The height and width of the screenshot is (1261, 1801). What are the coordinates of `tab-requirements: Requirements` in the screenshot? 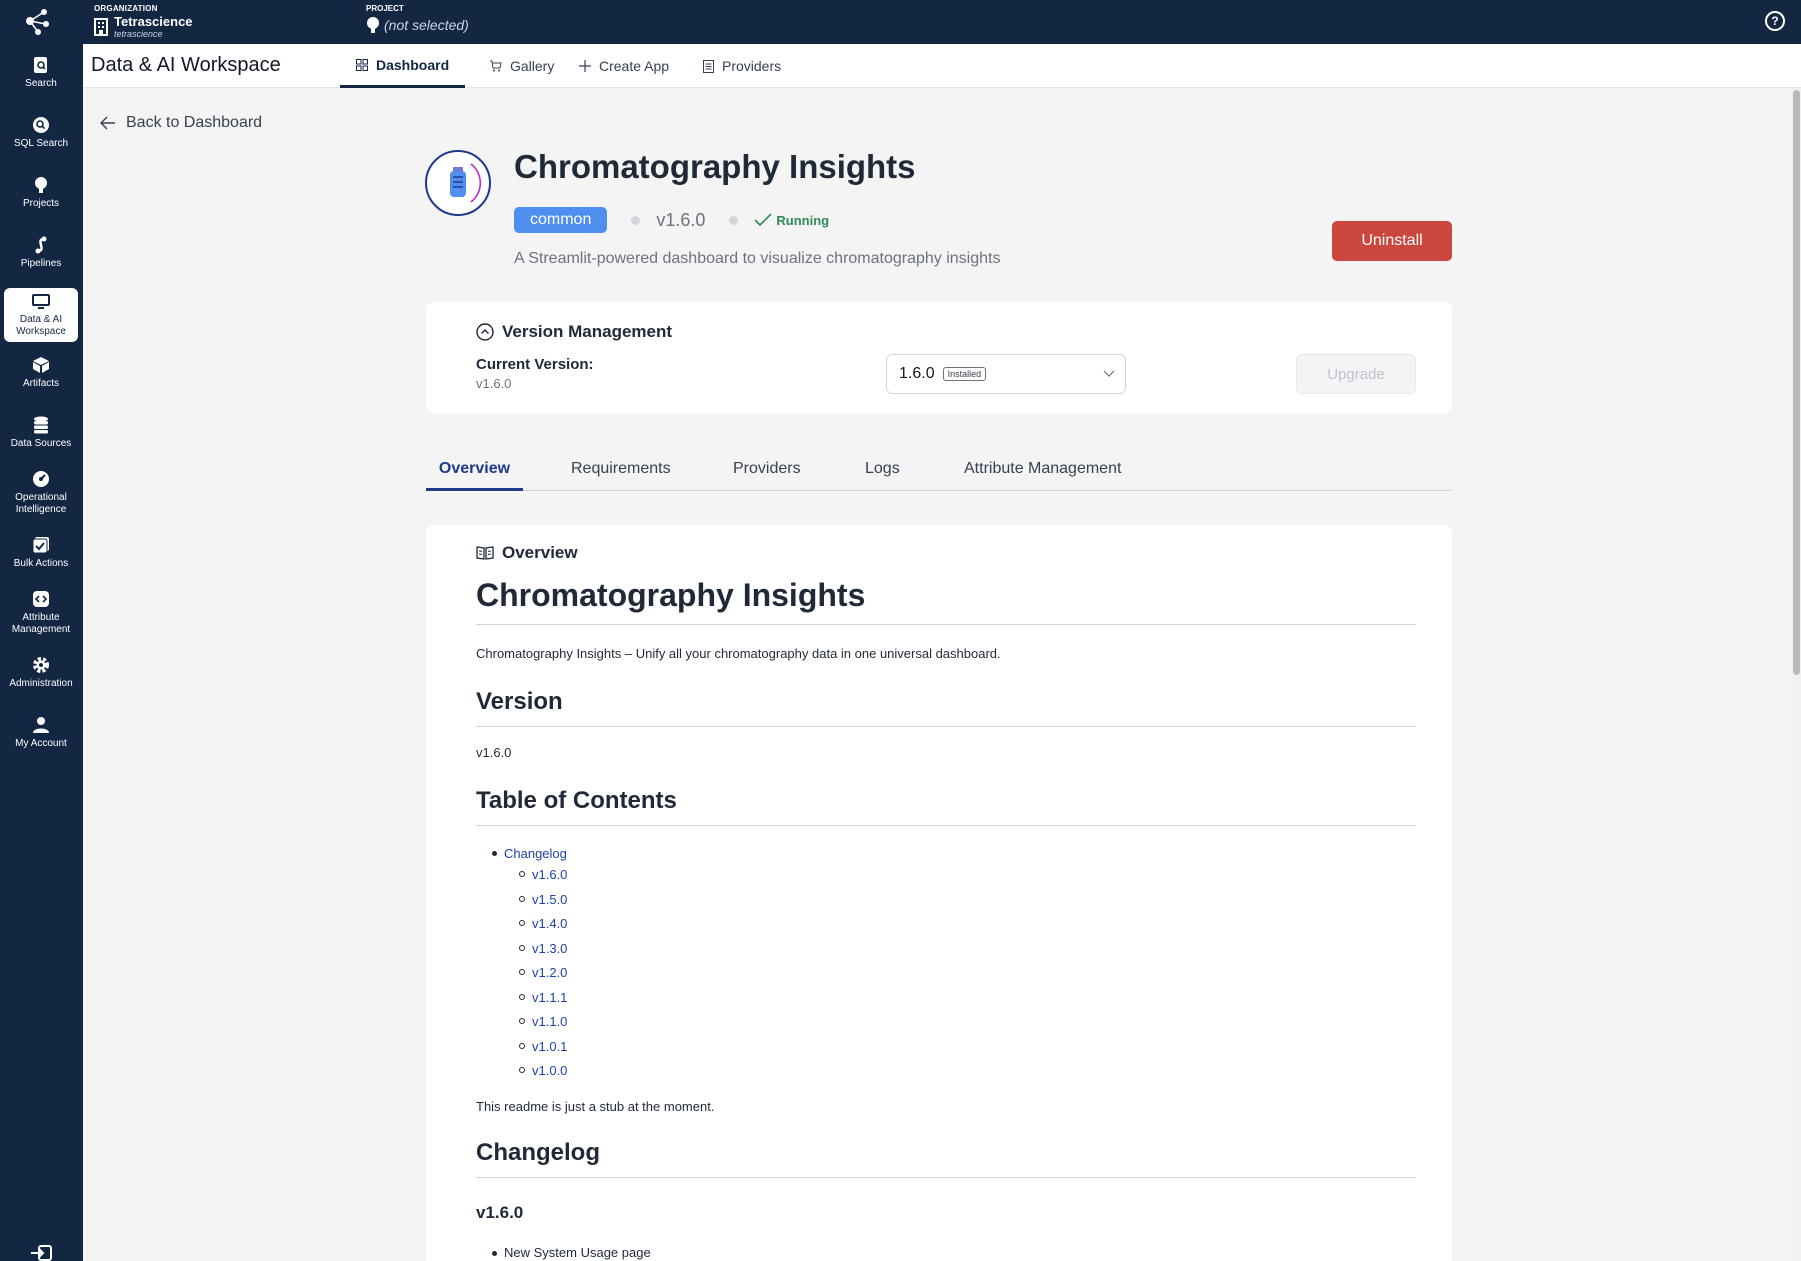 It's located at (621, 469).